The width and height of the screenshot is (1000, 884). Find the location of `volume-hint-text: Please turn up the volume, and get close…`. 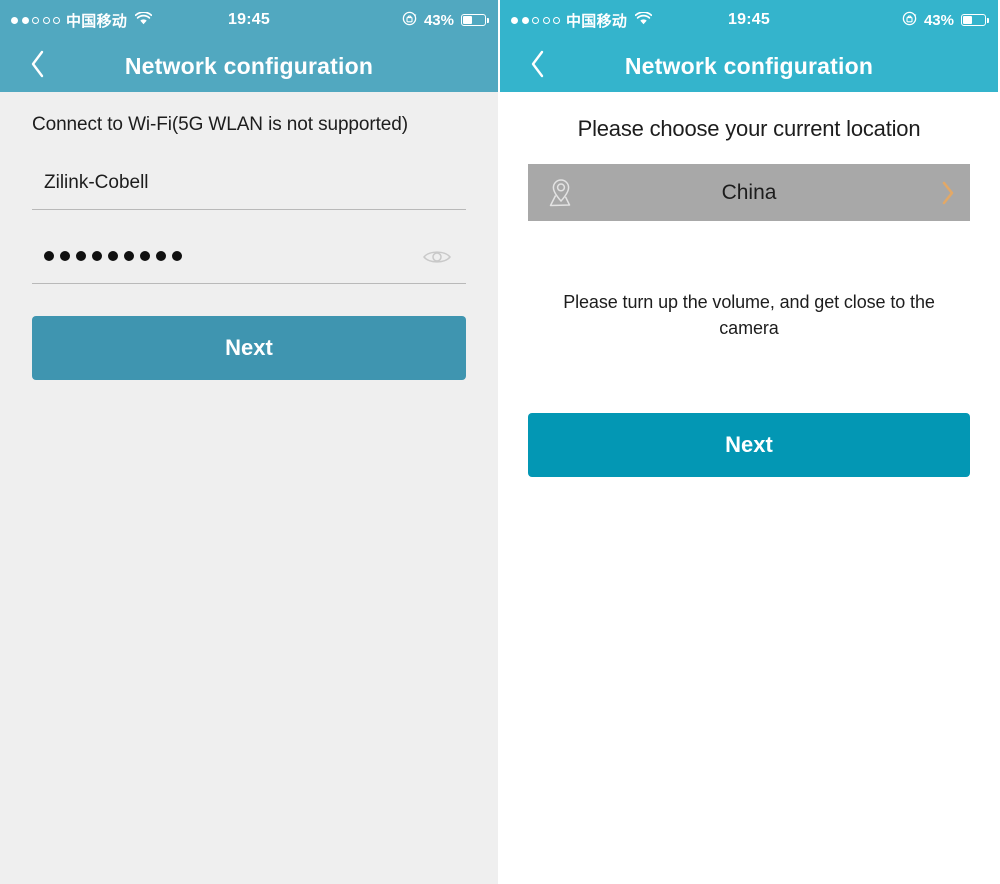

volume-hint-text: Please turn up the volume, and get close… is located at coordinates (749, 315).